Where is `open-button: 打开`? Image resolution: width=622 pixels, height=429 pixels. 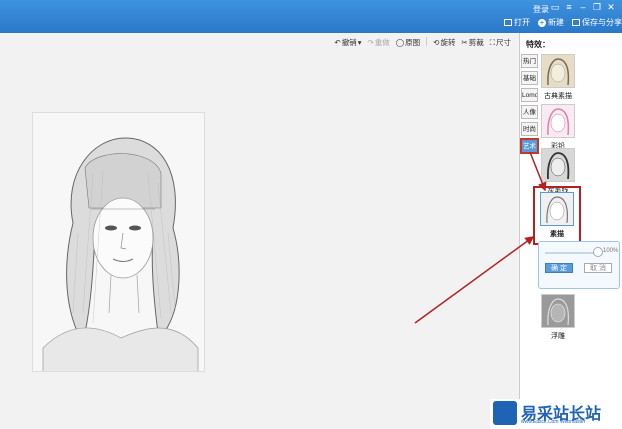
open-button: 打开 is located at coordinates (517, 22).